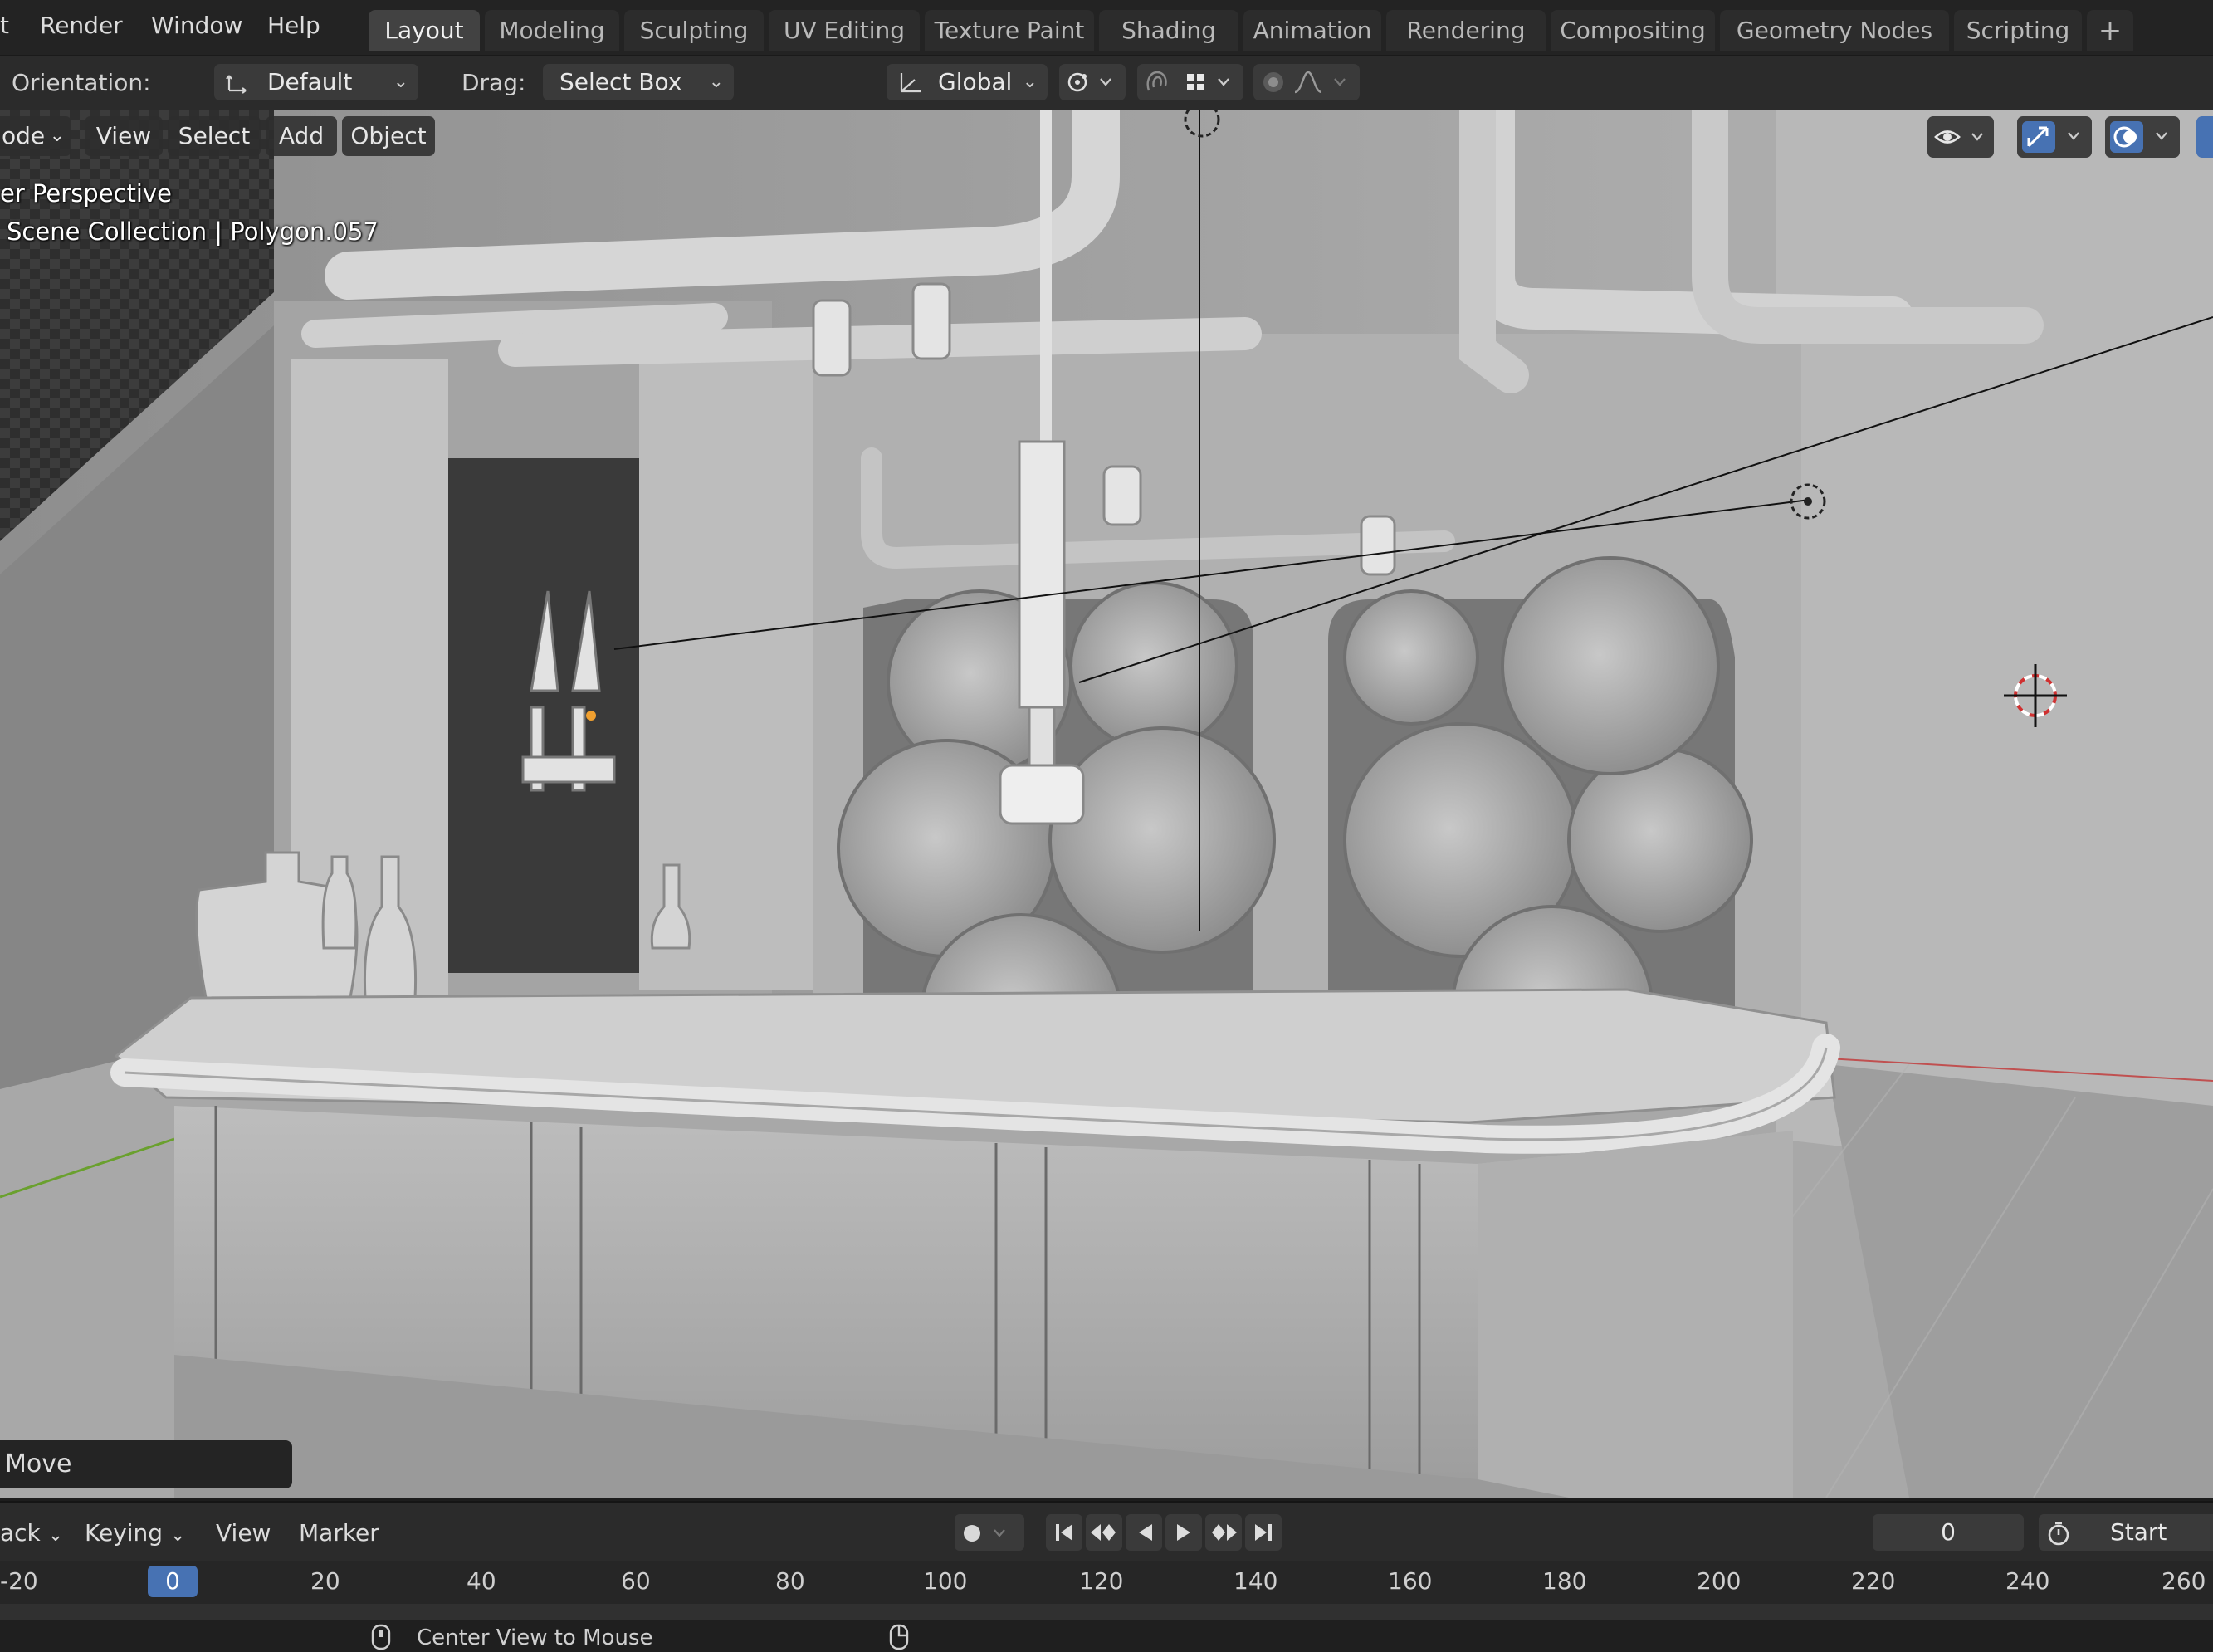 This screenshot has height=1652, width=2213. I want to click on tab-layout: Layout, so click(424, 30).